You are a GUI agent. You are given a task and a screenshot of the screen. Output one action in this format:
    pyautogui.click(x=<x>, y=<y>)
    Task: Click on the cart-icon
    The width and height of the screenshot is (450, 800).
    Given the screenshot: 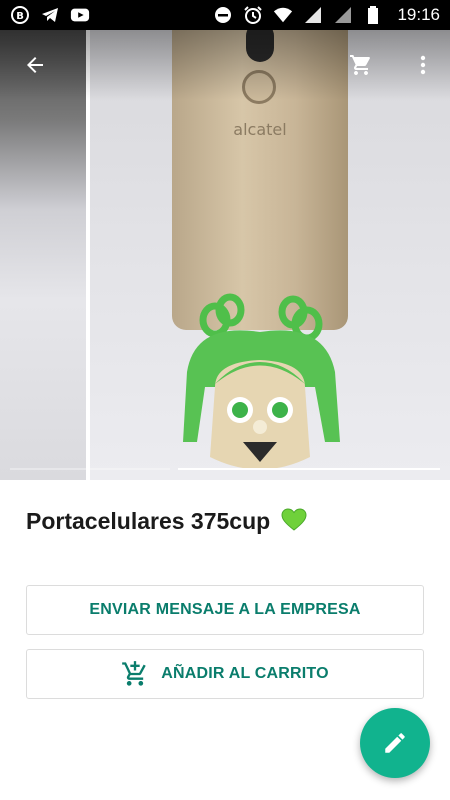 What is the action you would take?
    pyautogui.click(x=360, y=65)
    